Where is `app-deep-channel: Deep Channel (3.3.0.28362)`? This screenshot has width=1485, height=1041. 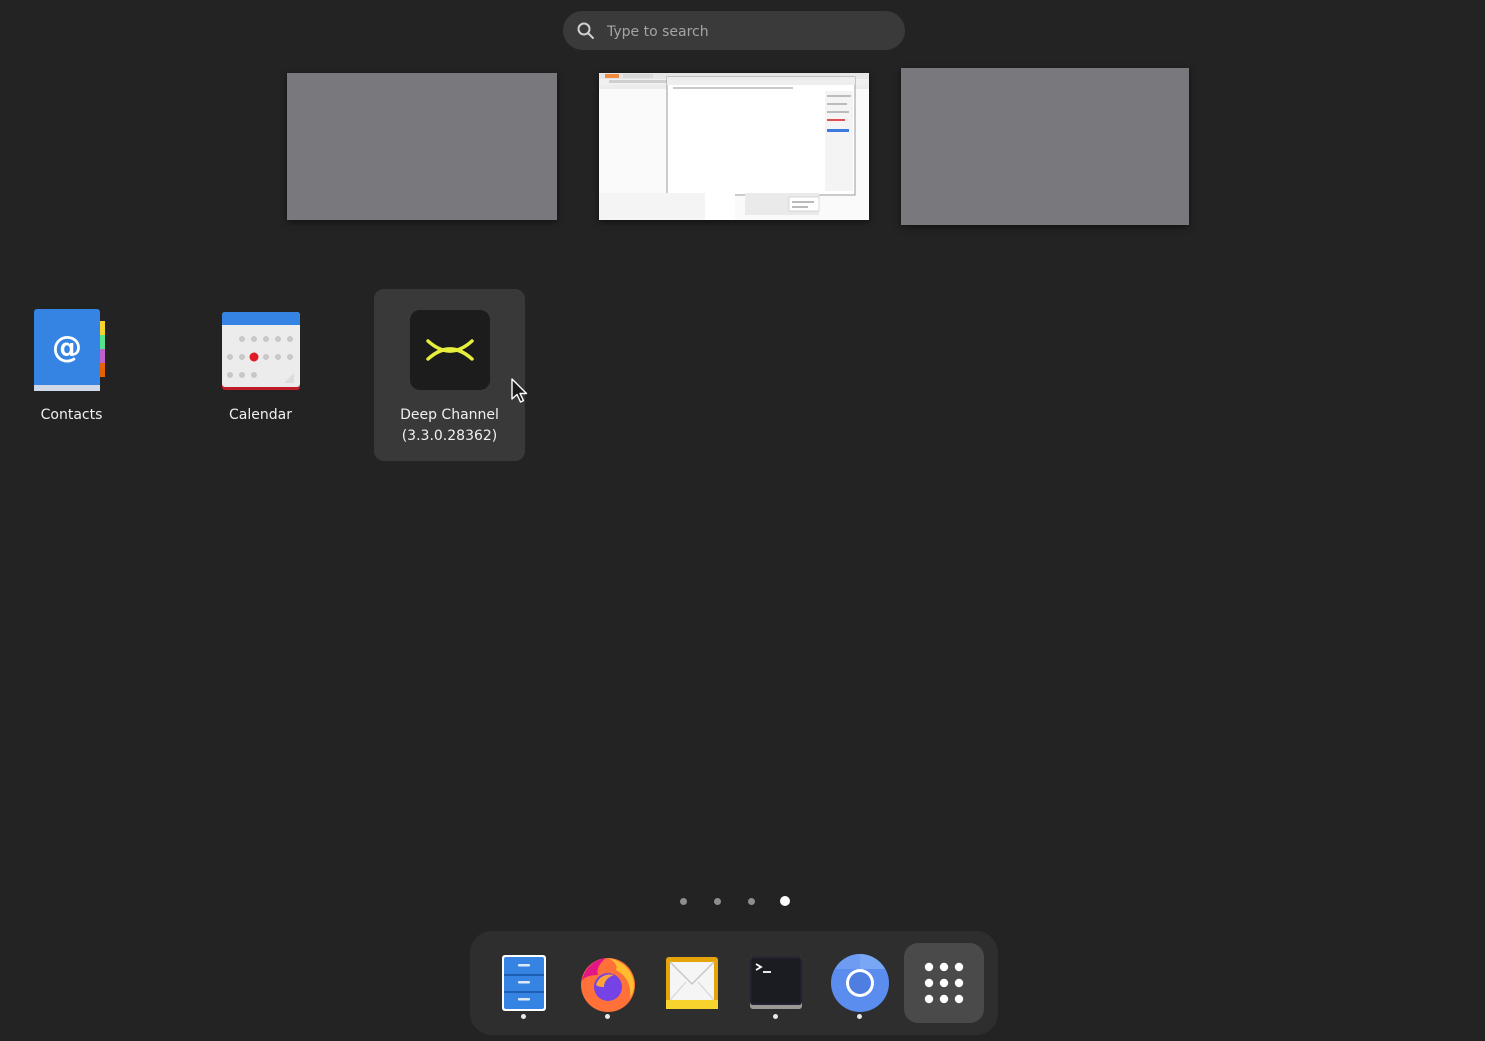
app-deep-channel: Deep Channel (3.3.0.28362) is located at coordinates (449, 375).